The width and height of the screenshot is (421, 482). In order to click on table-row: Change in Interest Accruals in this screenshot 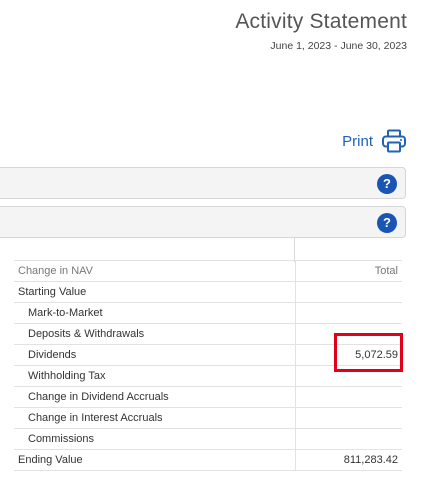, I will do `click(208, 418)`.